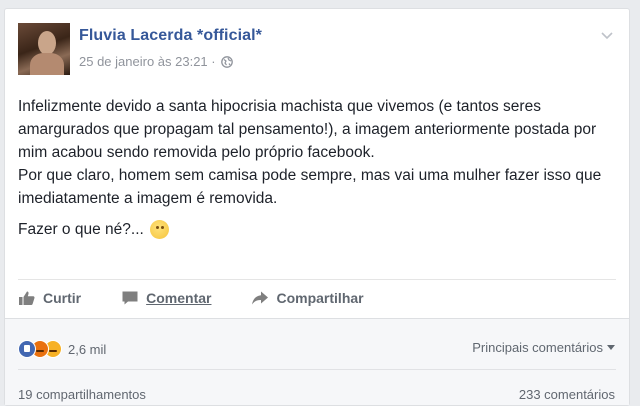 The width and height of the screenshot is (640, 406). Describe the element at coordinates (47, 64) in the screenshot. I see `avatar-body` at that location.